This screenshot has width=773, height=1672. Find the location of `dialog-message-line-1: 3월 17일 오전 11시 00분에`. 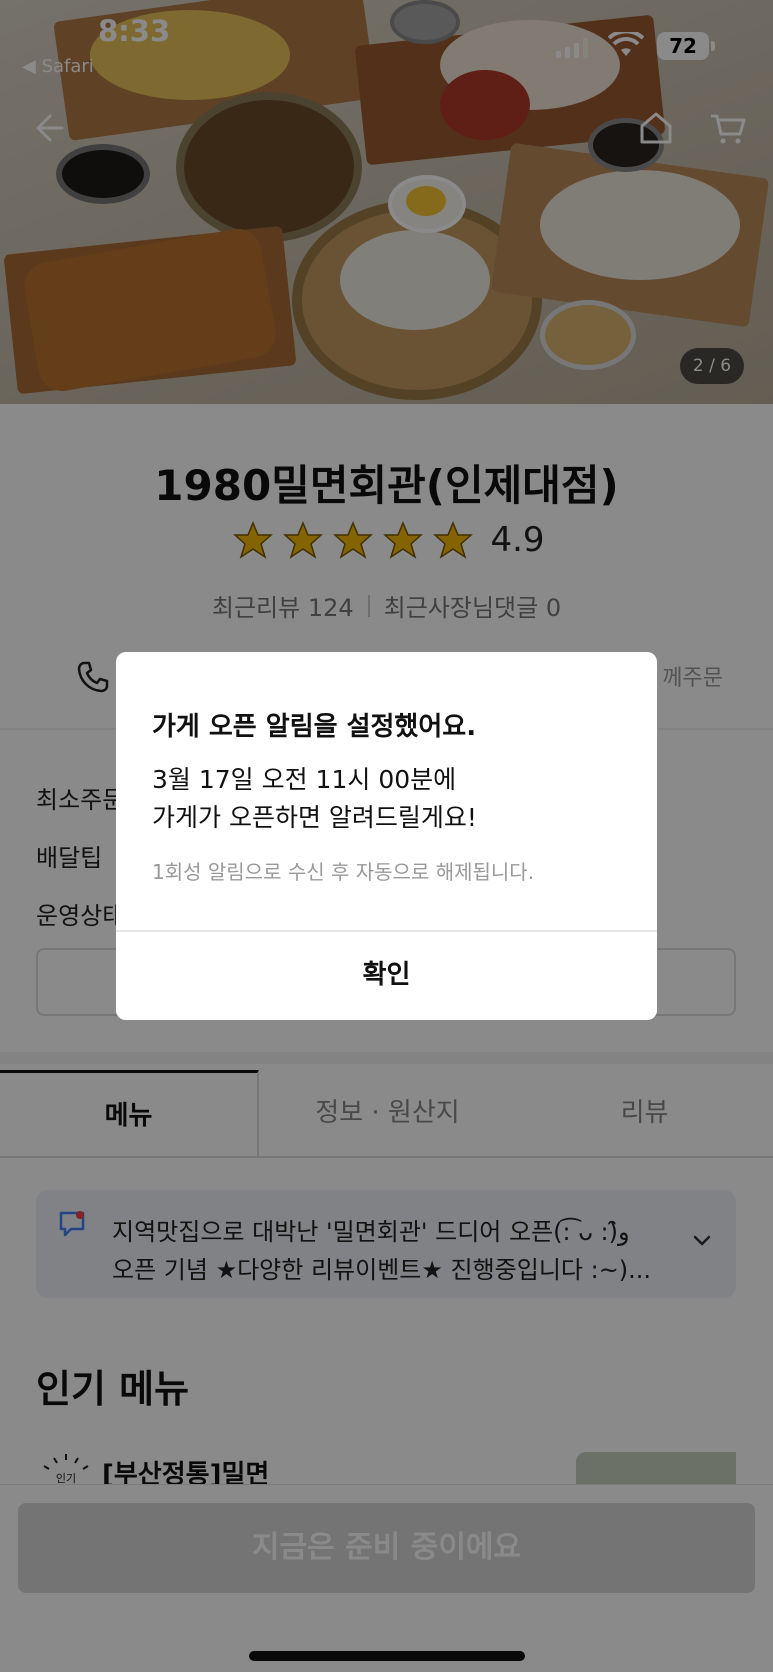

dialog-message-line-1: 3월 17일 오전 11시 00분에 is located at coordinates (304, 779).